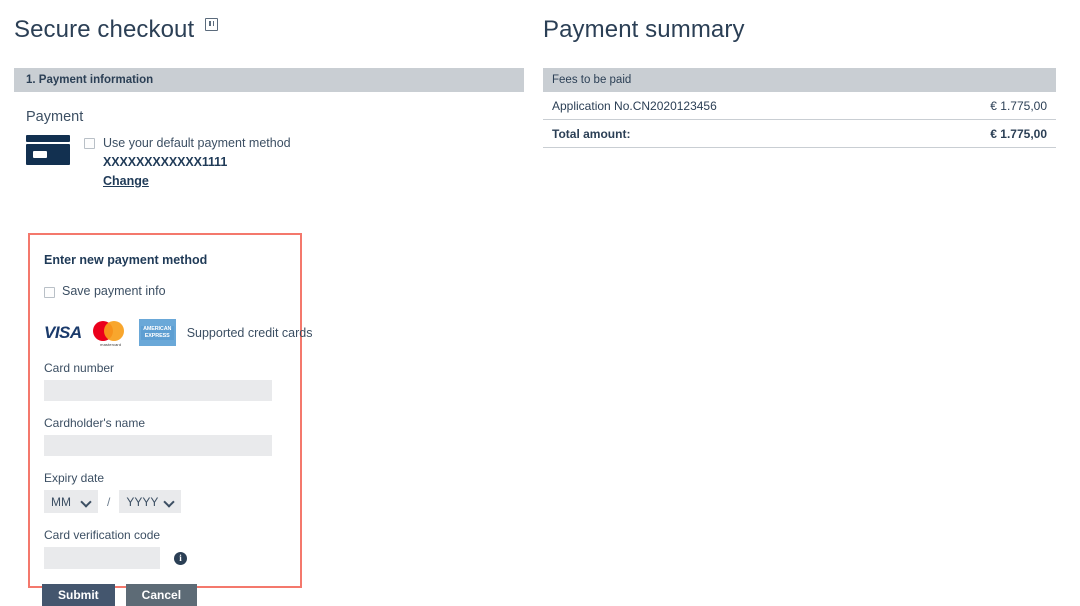 The image size is (1080, 606). What do you see at coordinates (55, 117) in the screenshot?
I see `payment-label: Payment` at bounding box center [55, 117].